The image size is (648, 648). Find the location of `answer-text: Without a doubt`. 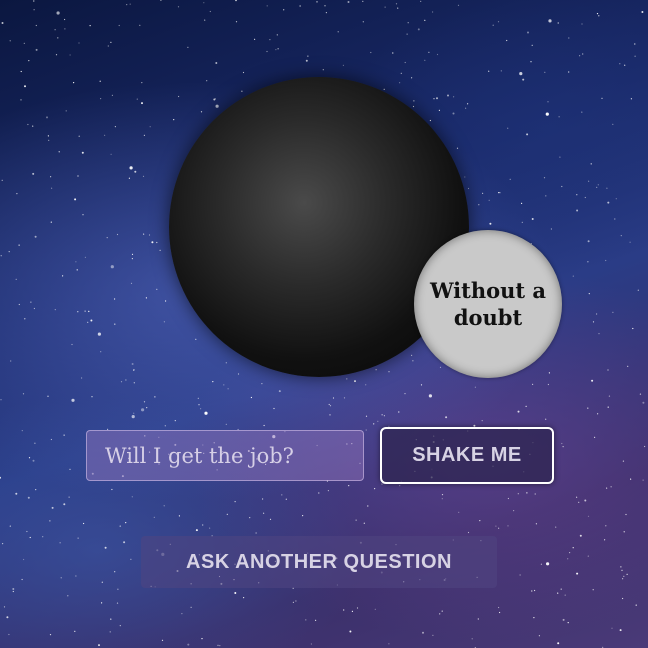

answer-text: Without a doubt is located at coordinates (488, 304).